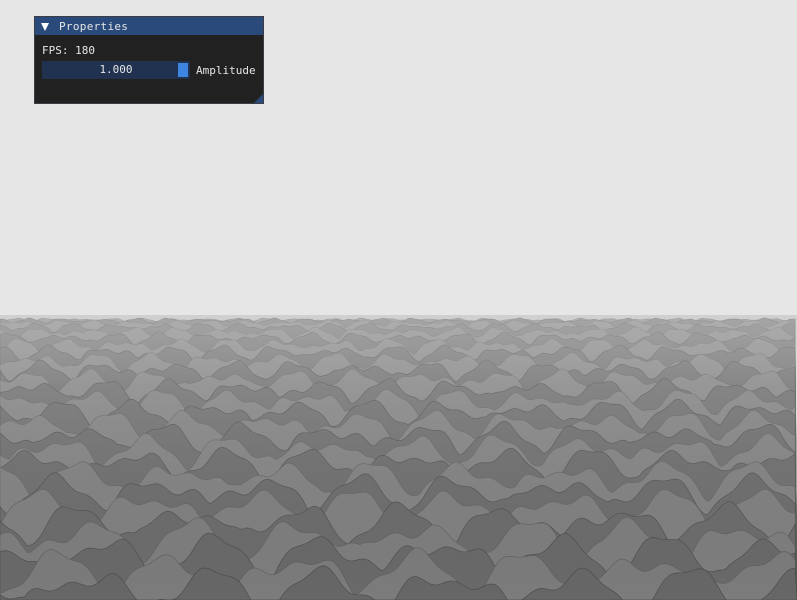 This screenshot has height=600, width=797. I want to click on resize-grip, so click(258, 98).